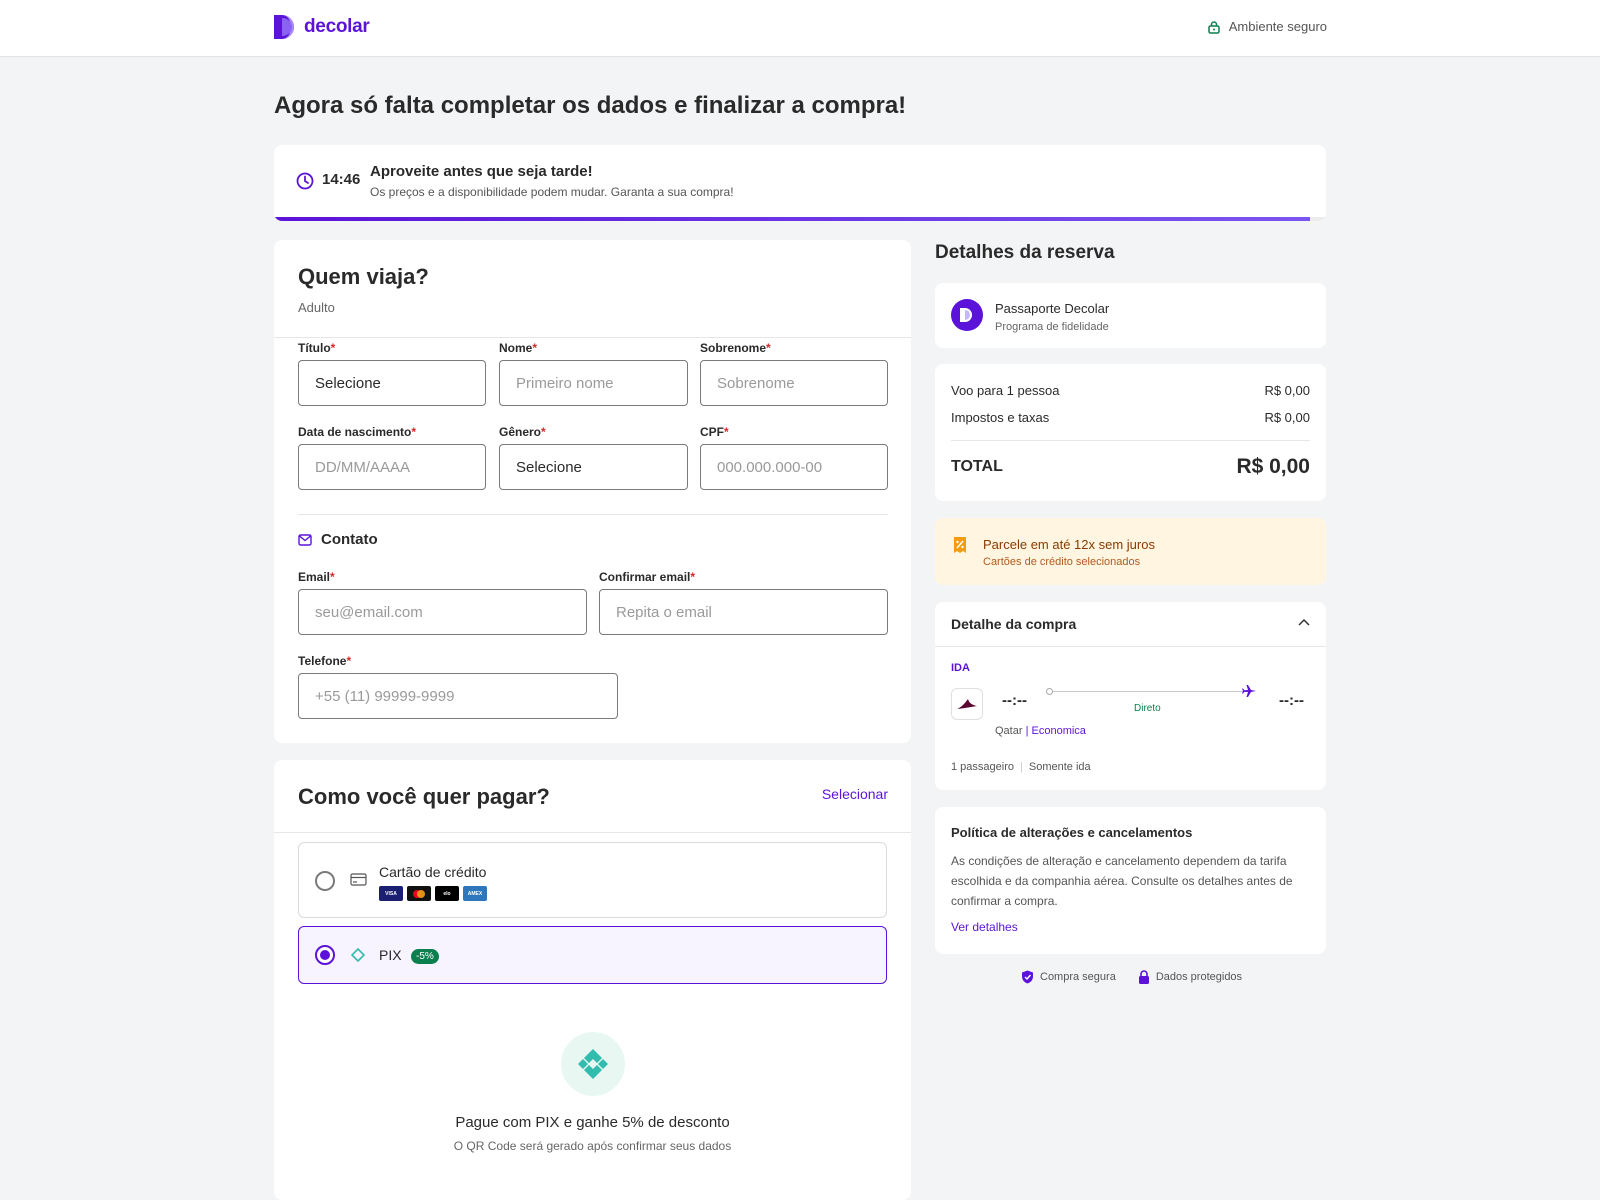 The height and width of the screenshot is (1200, 1600). What do you see at coordinates (1025, 252) in the screenshot?
I see `reservation-details-title: Detalhes da reserva` at bounding box center [1025, 252].